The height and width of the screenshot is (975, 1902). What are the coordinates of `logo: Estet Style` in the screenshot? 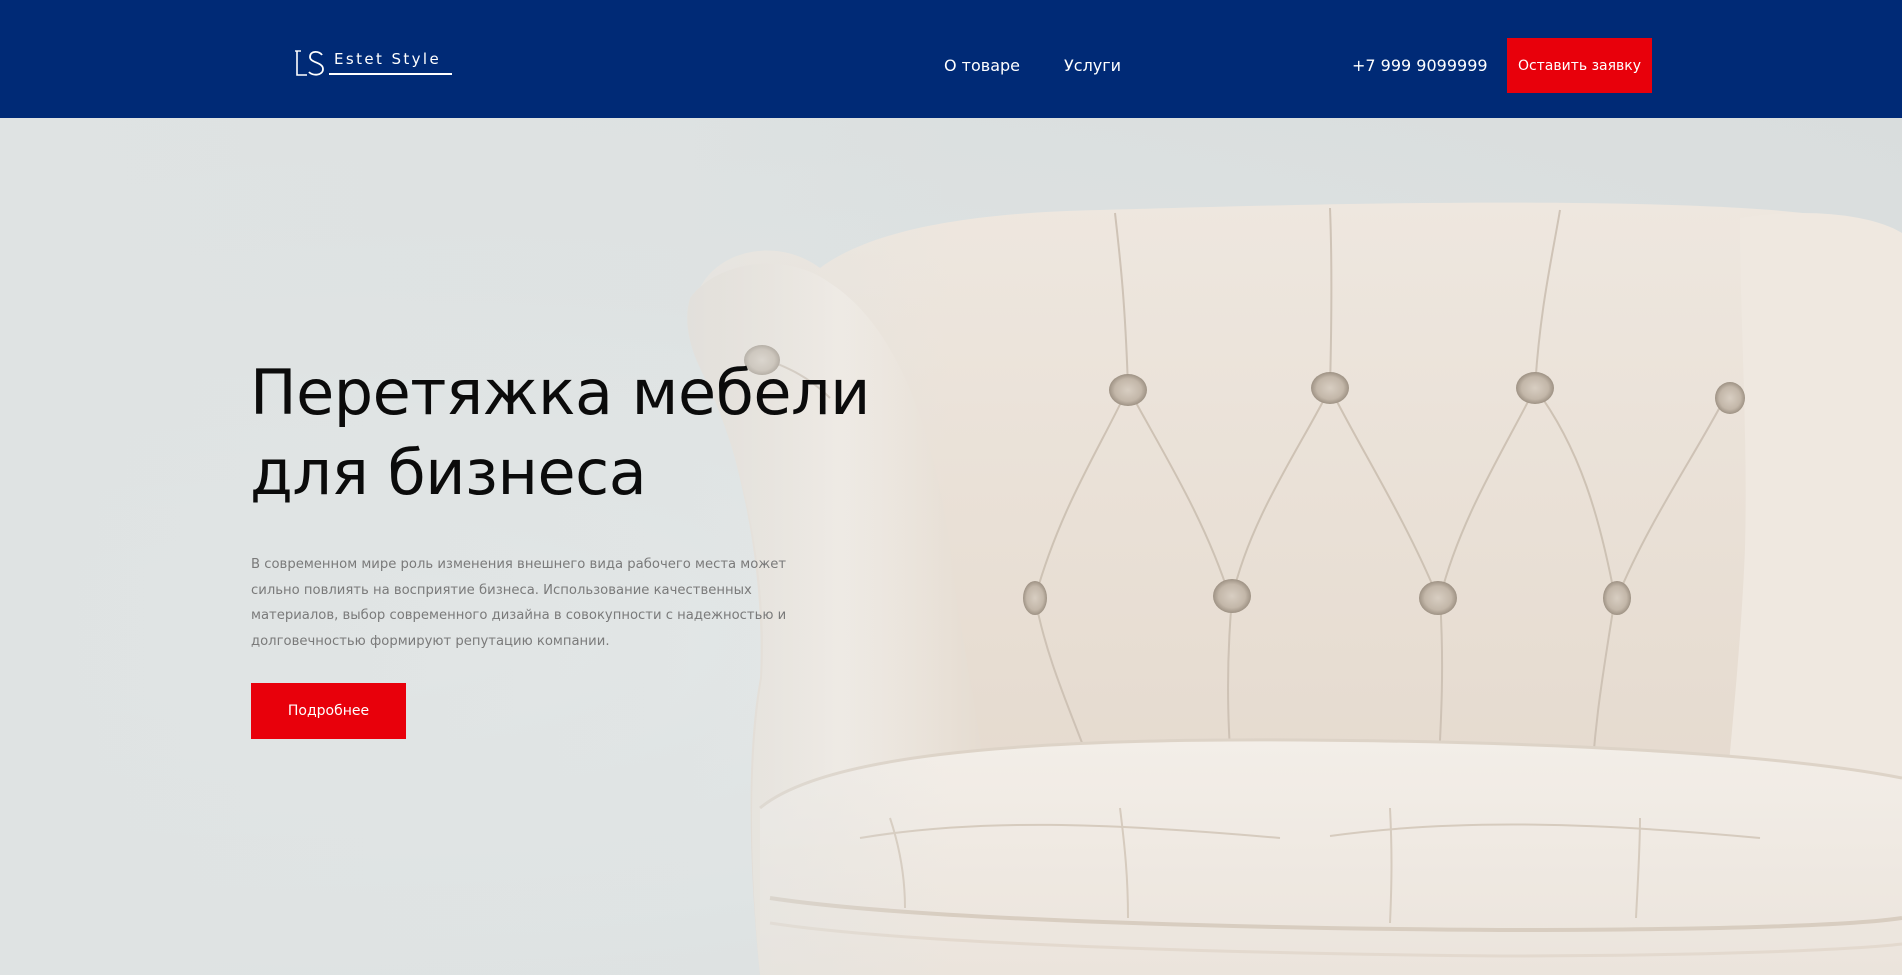 It's located at (376, 63).